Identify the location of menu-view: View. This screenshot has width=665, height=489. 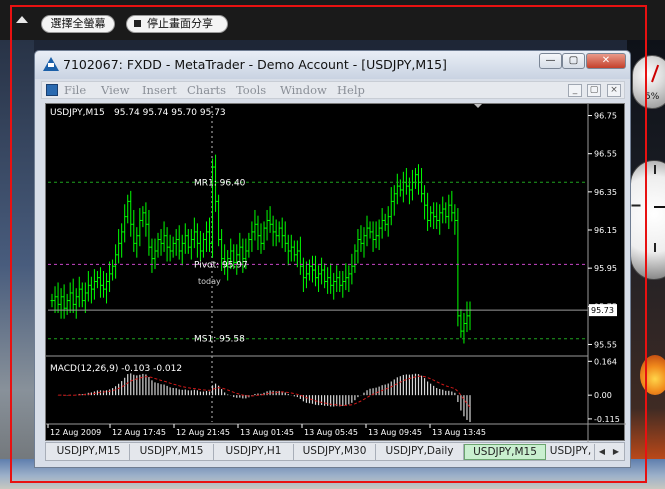
(115, 90).